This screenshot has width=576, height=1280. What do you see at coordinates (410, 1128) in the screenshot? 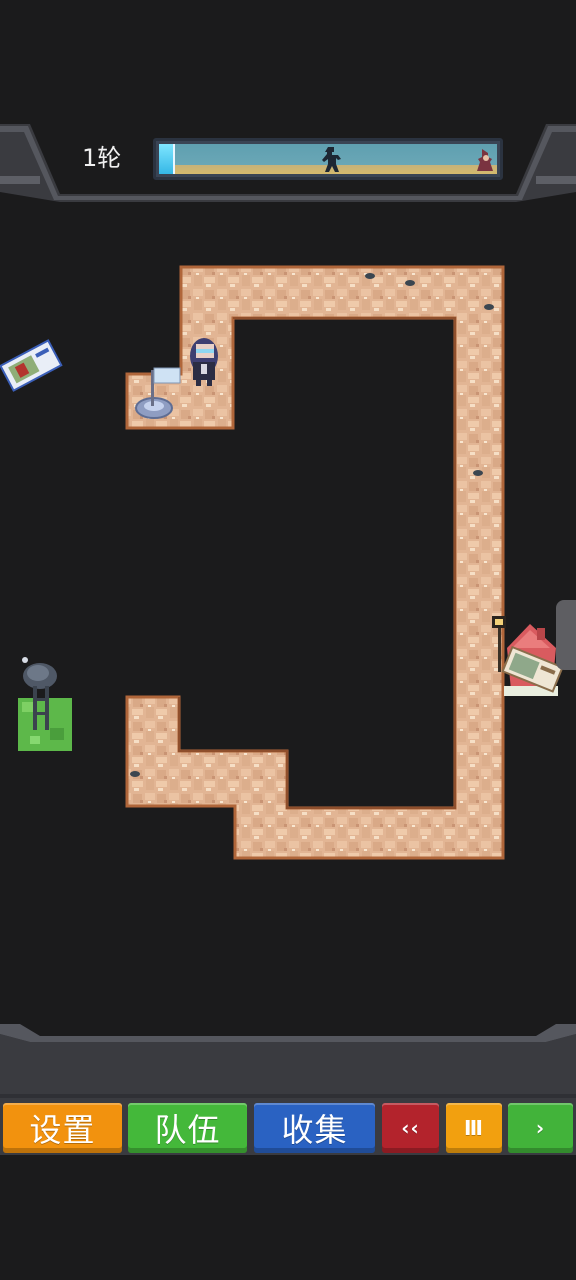
I see `slow-down-button: ‹‹` at bounding box center [410, 1128].